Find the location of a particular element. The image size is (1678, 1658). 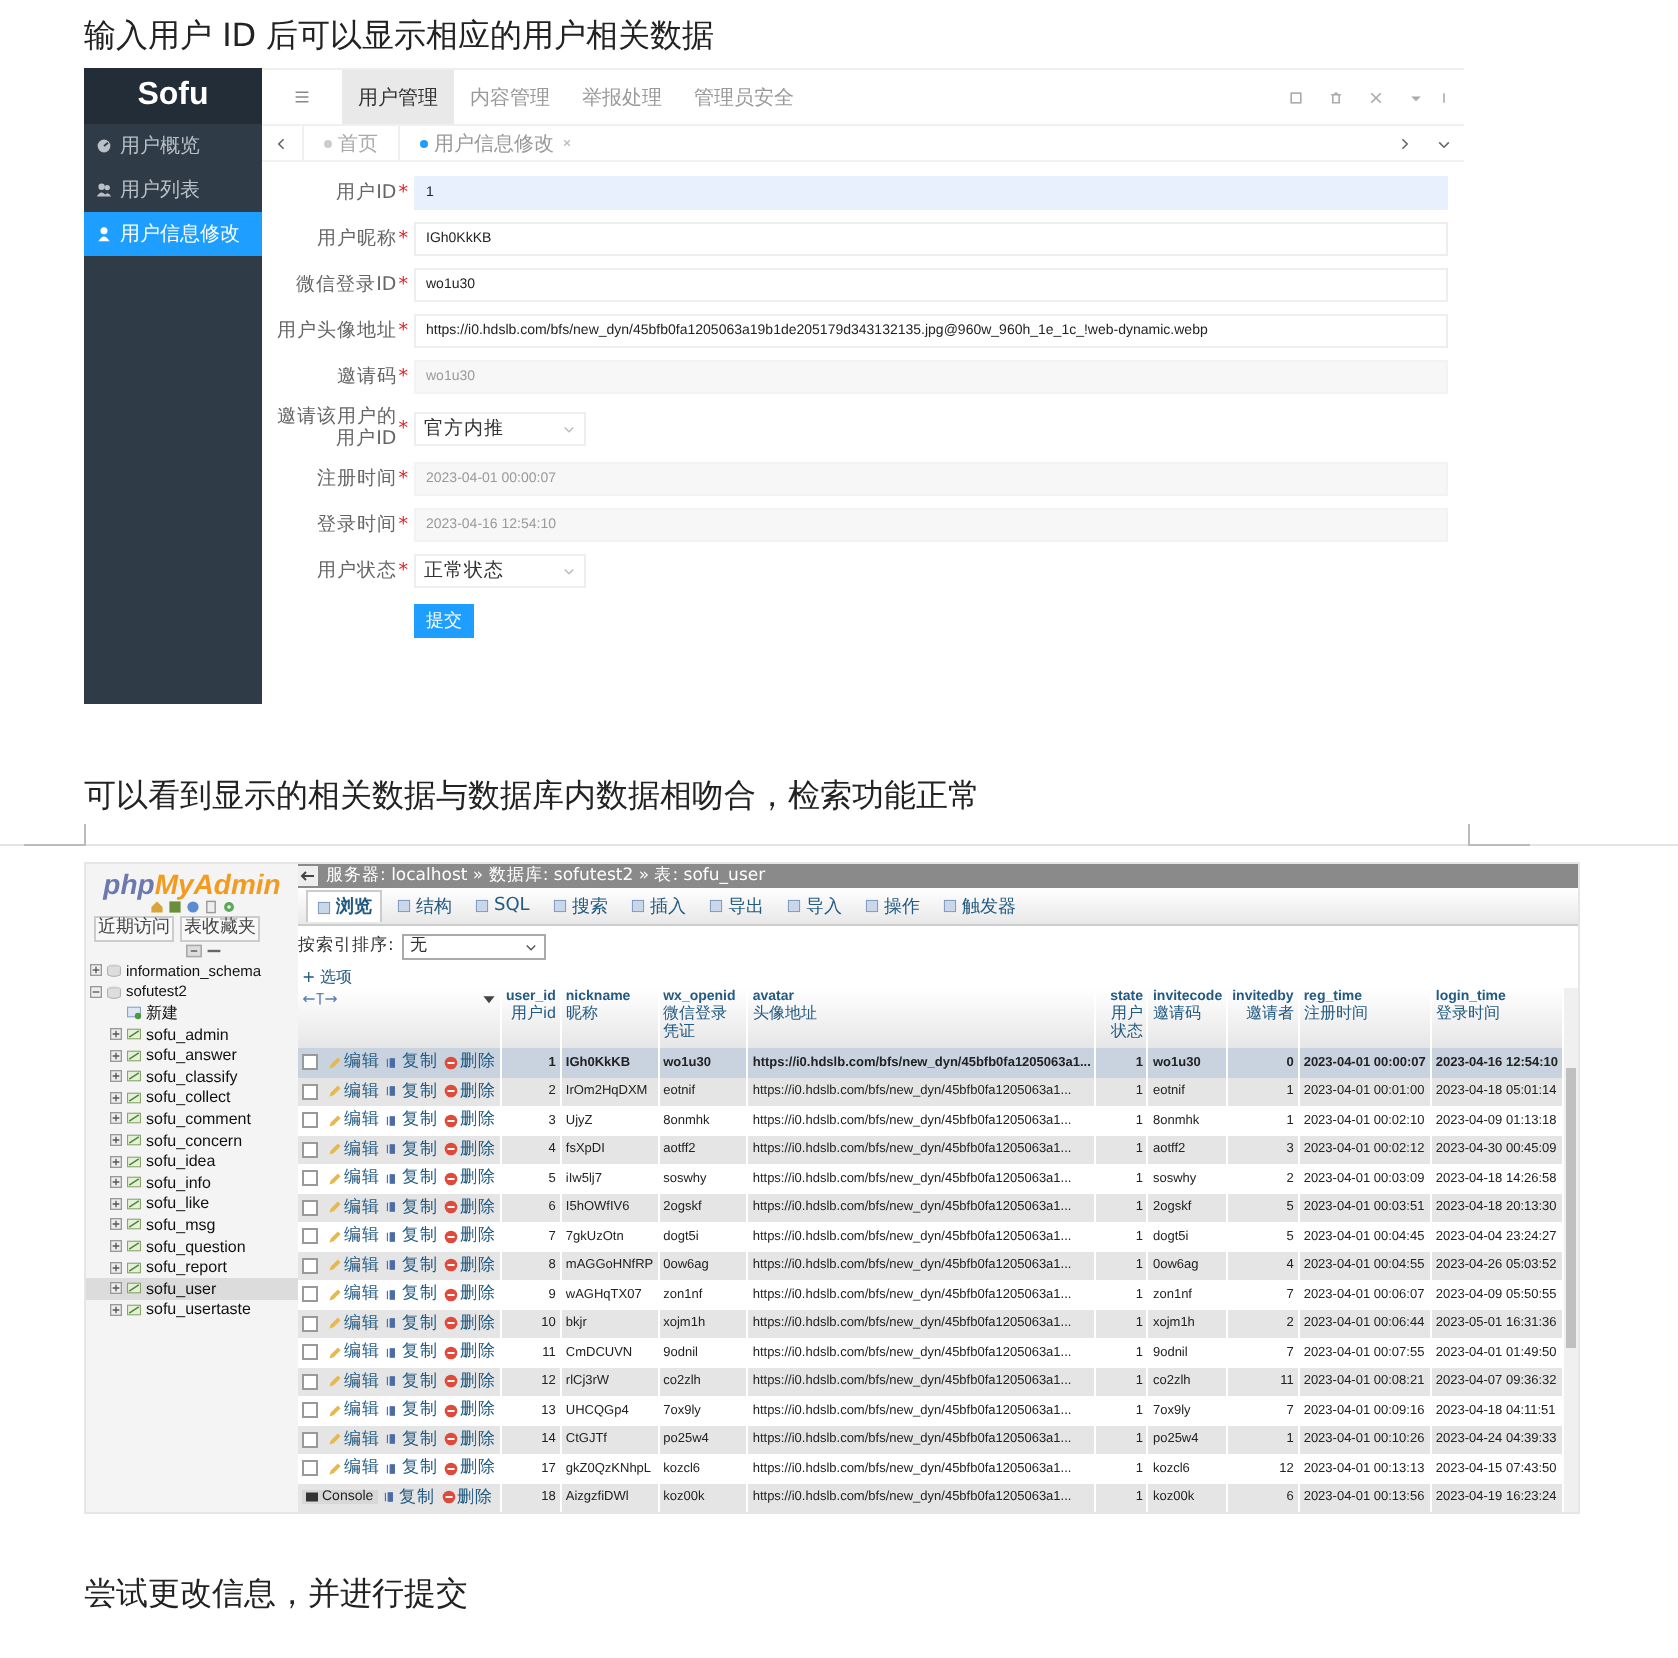

grid-icon is located at coordinates (174, 907).